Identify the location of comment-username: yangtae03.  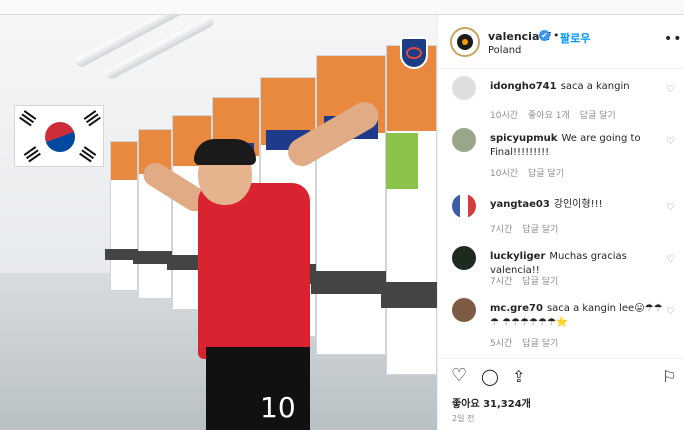
(520, 204).